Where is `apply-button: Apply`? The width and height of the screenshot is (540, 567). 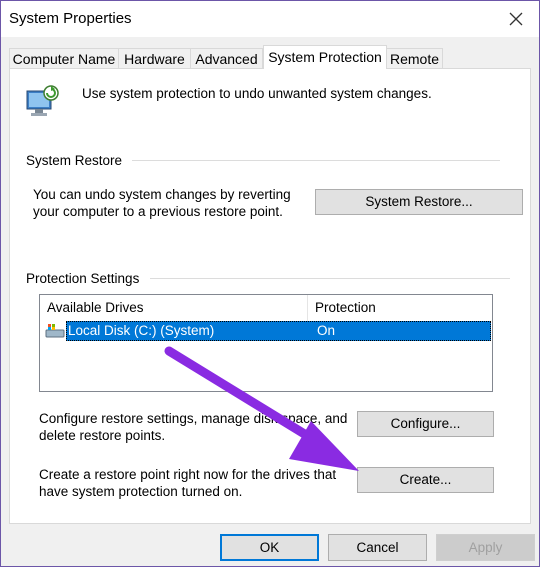 apply-button: Apply is located at coordinates (485, 547).